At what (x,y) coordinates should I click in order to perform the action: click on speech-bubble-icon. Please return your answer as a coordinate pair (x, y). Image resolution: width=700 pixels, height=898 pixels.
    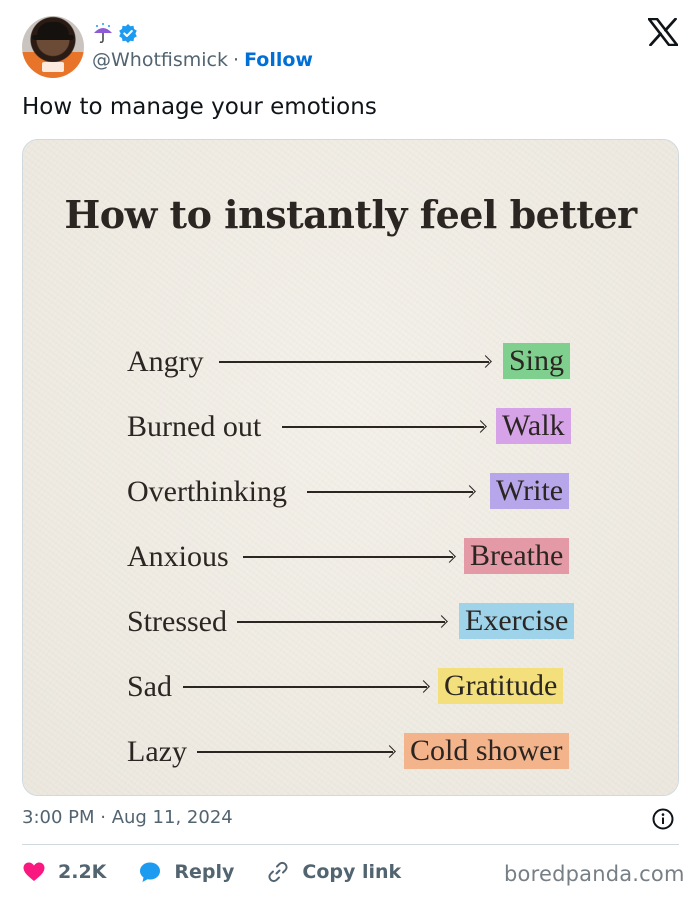
    Looking at the image, I should click on (150, 872).